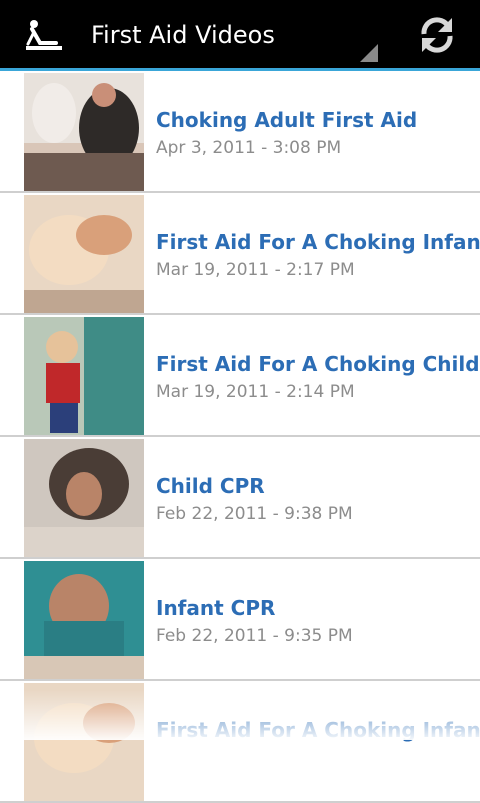 This screenshot has width=480, height=803. What do you see at coordinates (254, 514) in the screenshot?
I see `video-date: Feb 22, 2011 - 9:38 PM` at bounding box center [254, 514].